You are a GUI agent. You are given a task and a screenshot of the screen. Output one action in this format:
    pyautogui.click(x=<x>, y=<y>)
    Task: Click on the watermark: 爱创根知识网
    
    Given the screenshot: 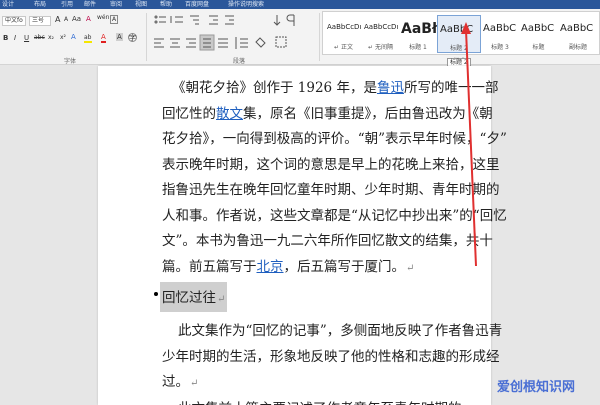 What is the action you would take?
    pyautogui.click(x=536, y=387)
    